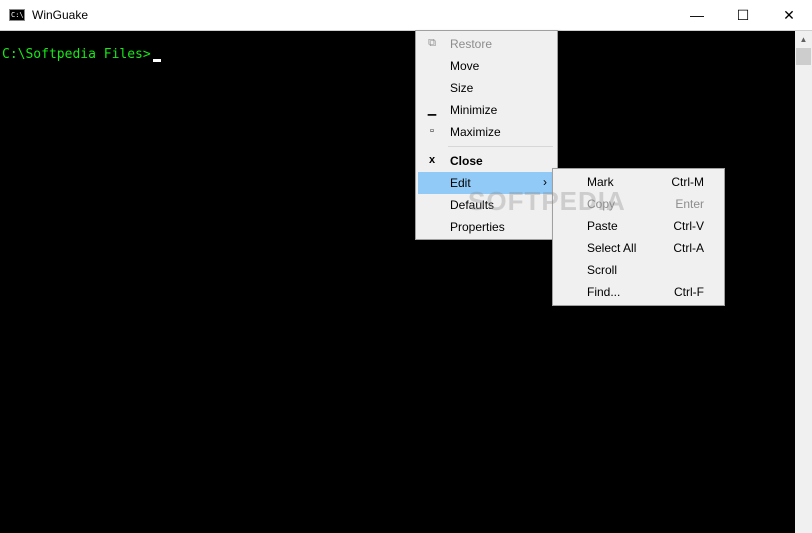  Describe the element at coordinates (688, 248) in the screenshot. I see `shortcut-label: Ctrl-A` at that location.